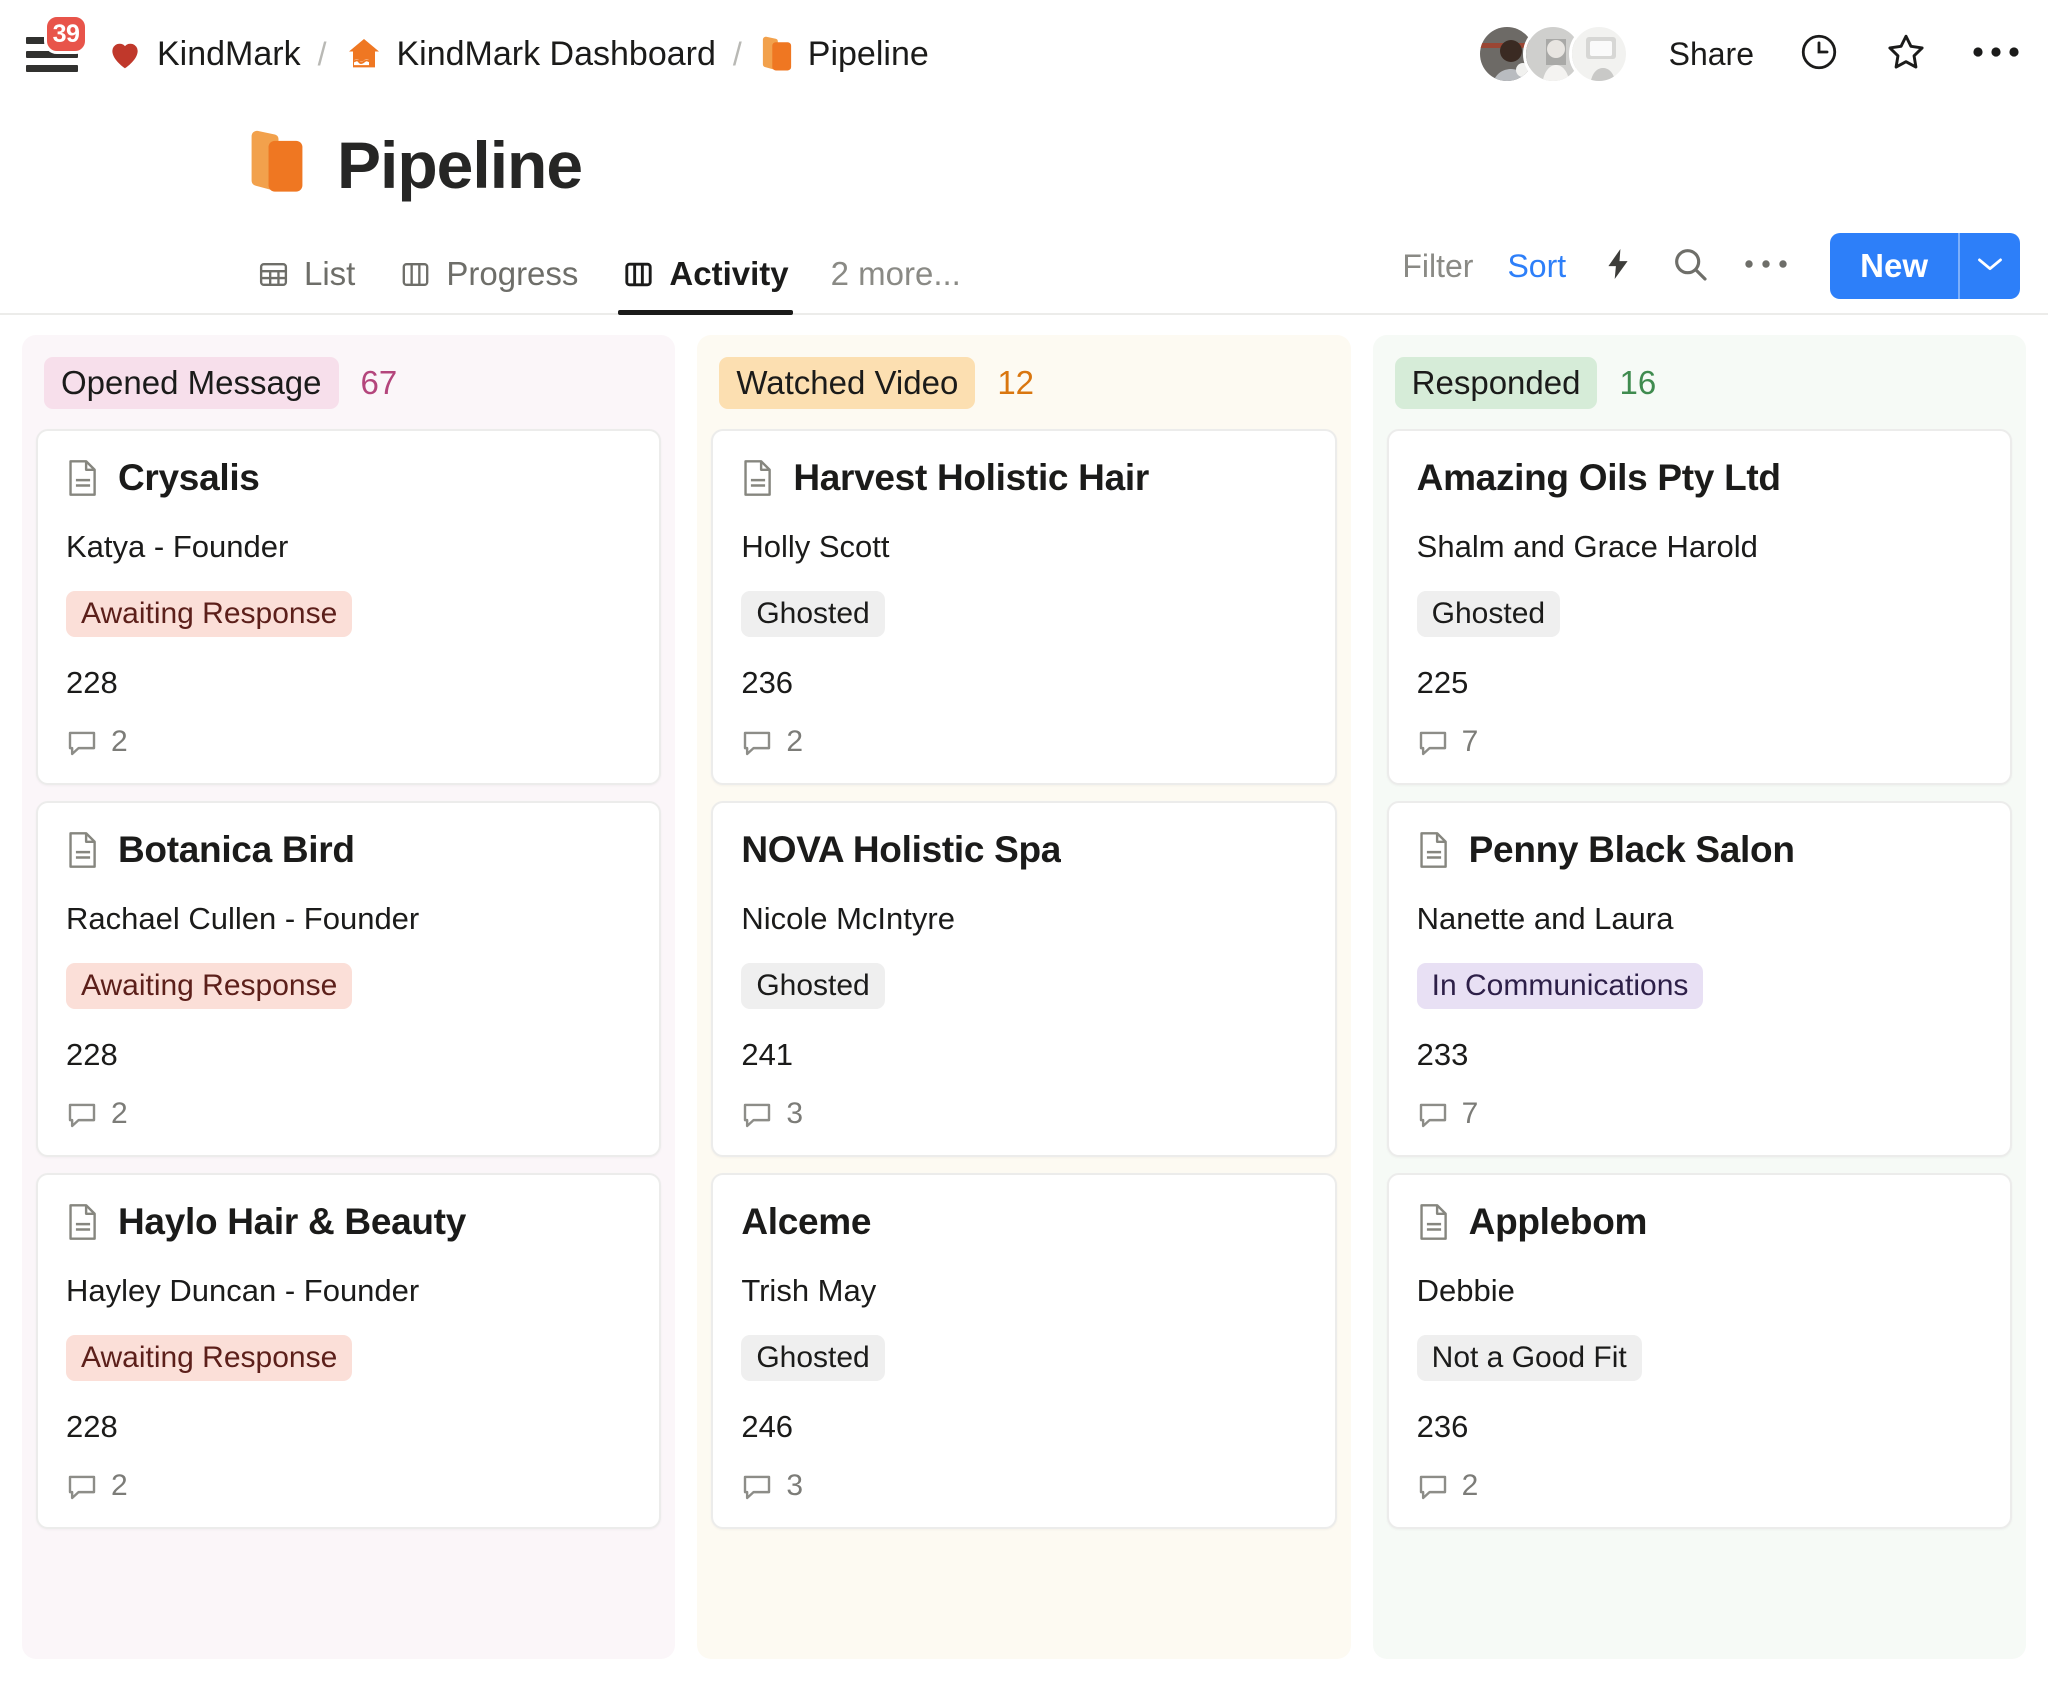 The width and height of the screenshot is (2048, 1704). I want to click on board-card: Alceme Trish May Ghosted 246 3, so click(1024, 1351).